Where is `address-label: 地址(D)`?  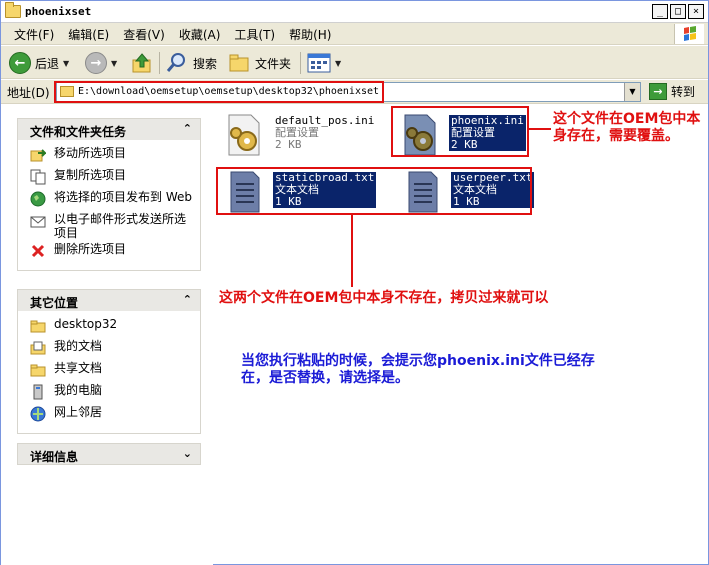
address-label: 地址(D) is located at coordinates (28, 93).